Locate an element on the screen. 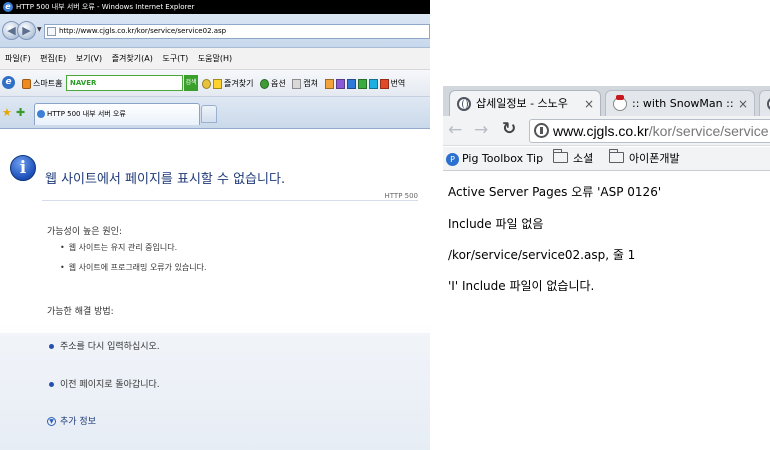  ie-tab-title: HTTP 500 내부 서버 오류 is located at coordinates (86, 114).